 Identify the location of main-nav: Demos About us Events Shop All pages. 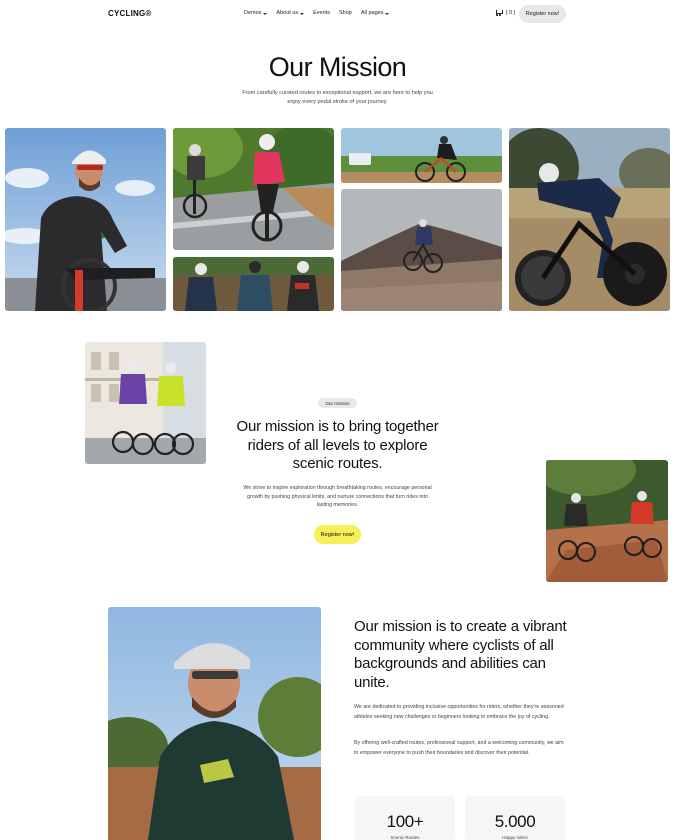
(317, 13).